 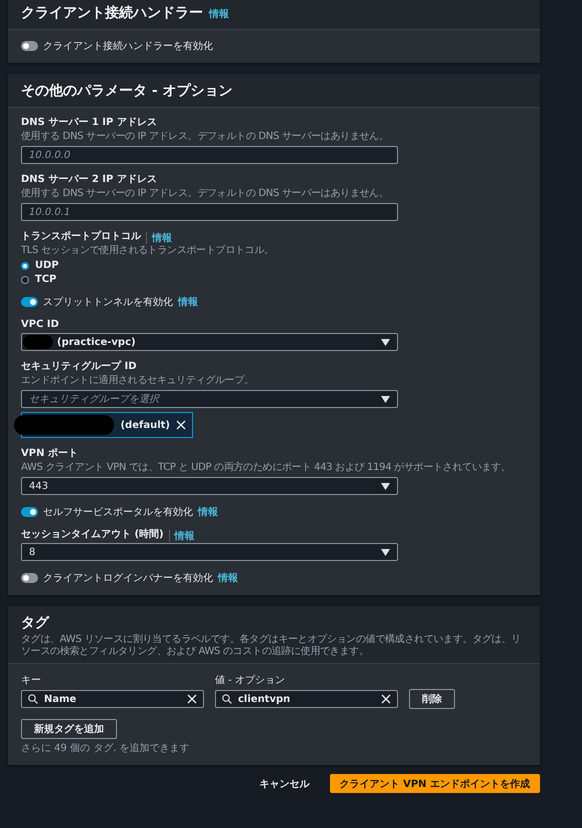 What do you see at coordinates (306, 699) in the screenshot?
I see `tag-value-field: clientvpn` at bounding box center [306, 699].